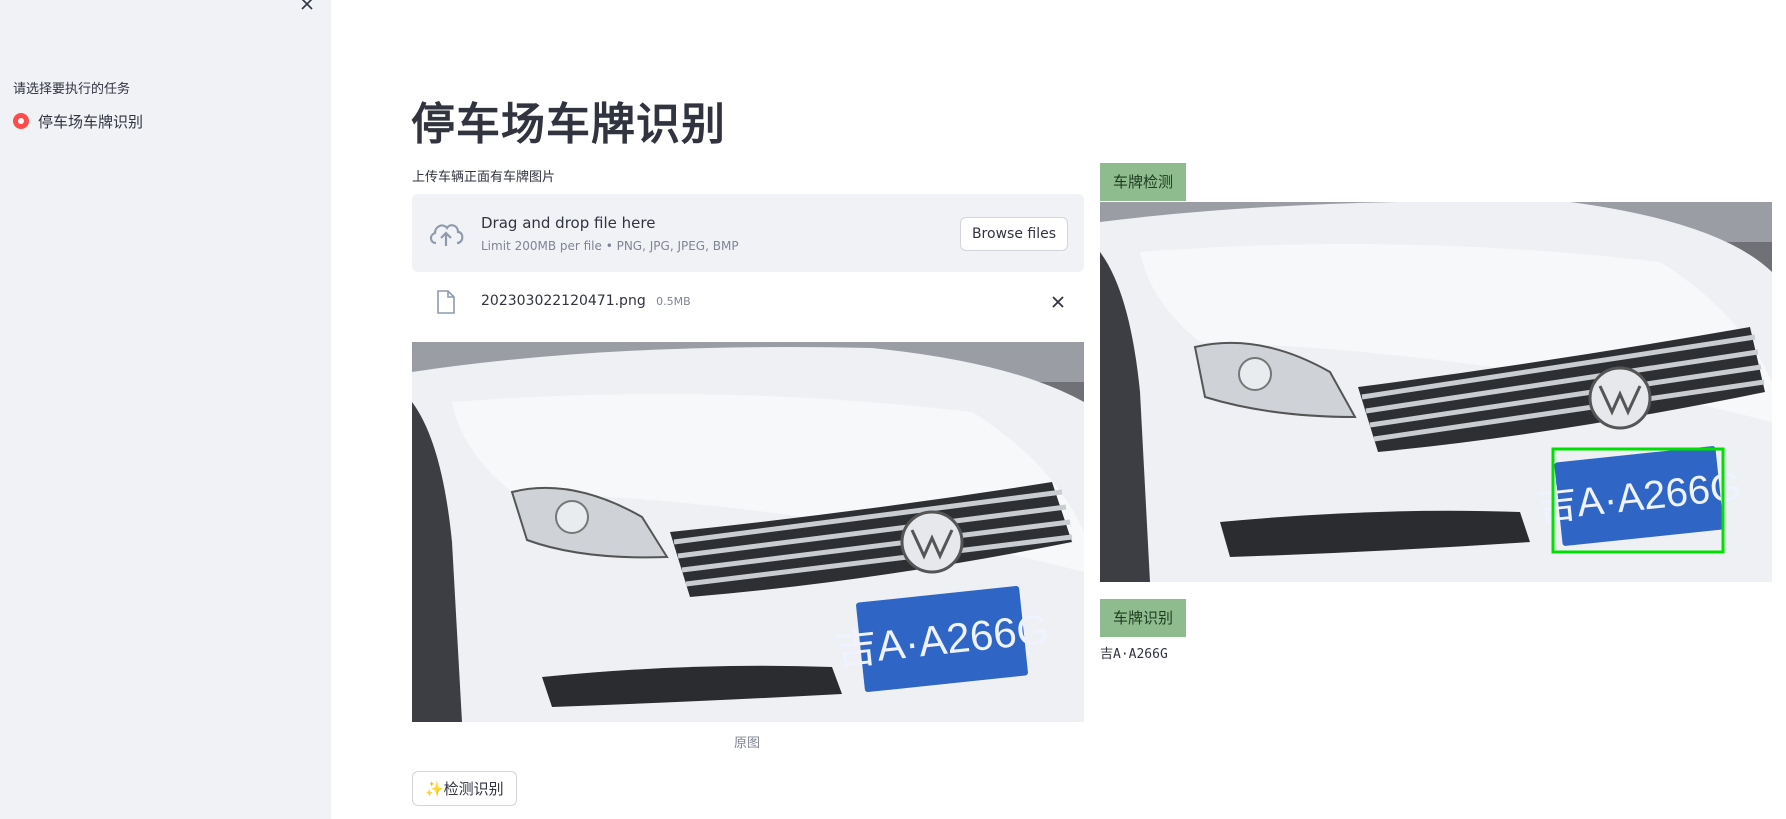 The image size is (1786, 819). What do you see at coordinates (747, 743) in the screenshot?
I see `original-image-caption: 原图` at bounding box center [747, 743].